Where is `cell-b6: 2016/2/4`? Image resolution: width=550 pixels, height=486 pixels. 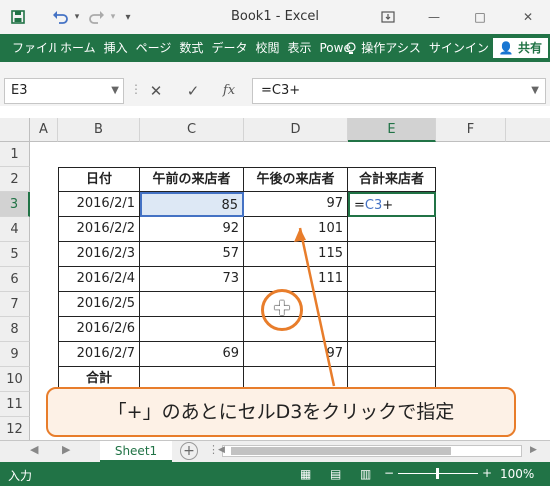 cell-b6: 2016/2/4 is located at coordinates (99, 279).